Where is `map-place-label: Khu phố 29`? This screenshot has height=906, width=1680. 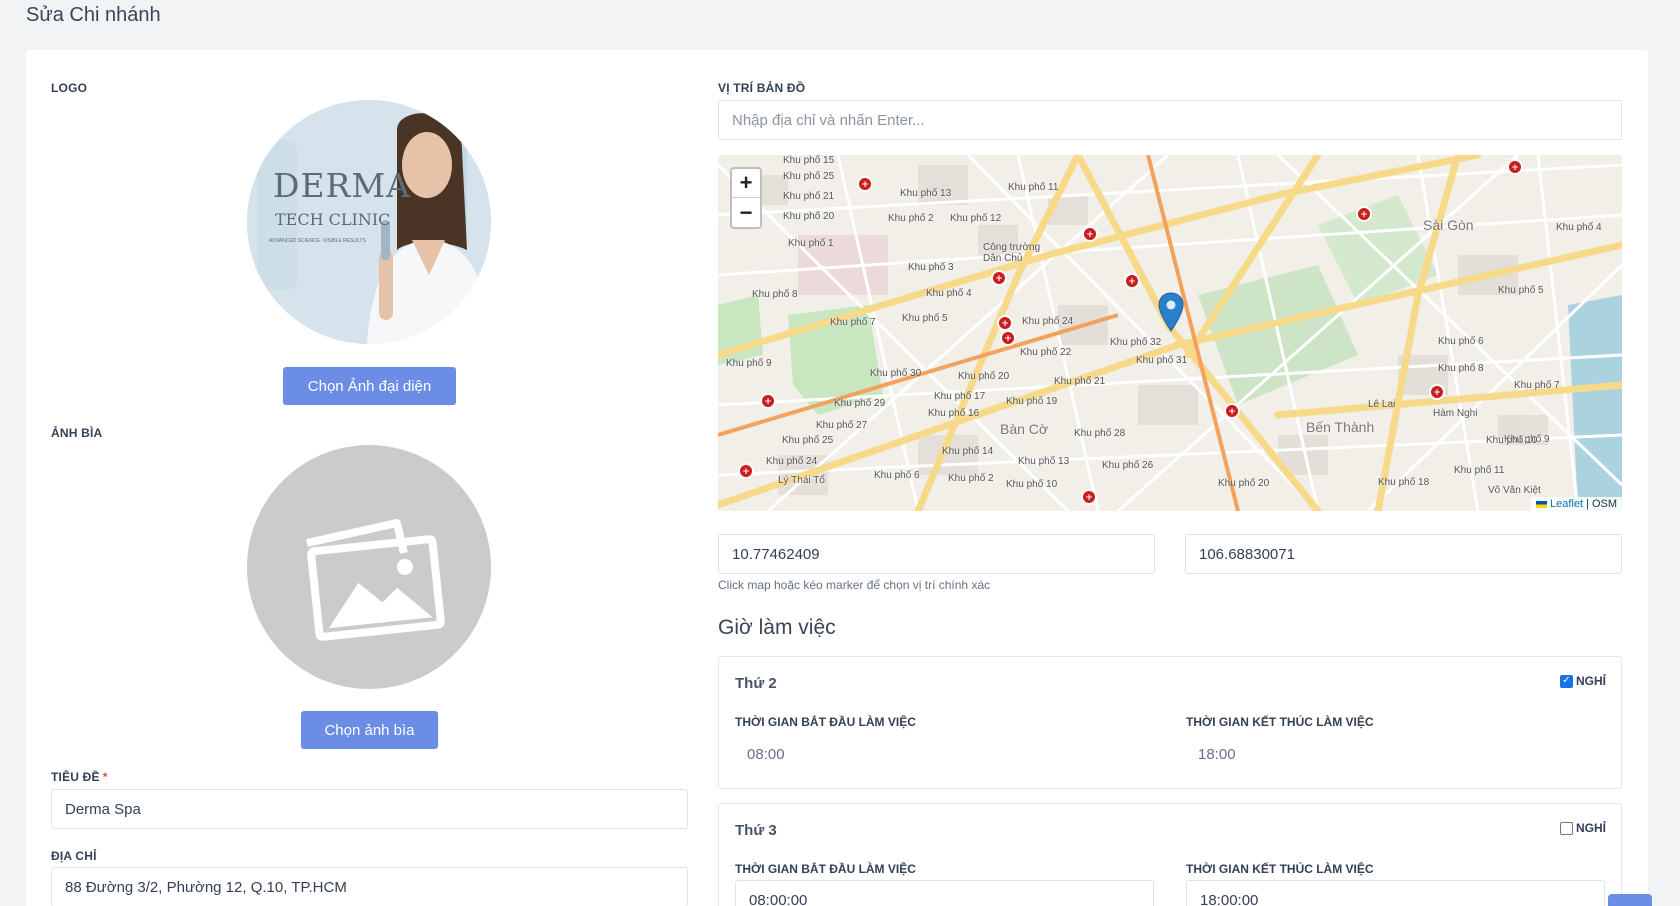 map-place-label: Khu phố 29 is located at coordinates (860, 403).